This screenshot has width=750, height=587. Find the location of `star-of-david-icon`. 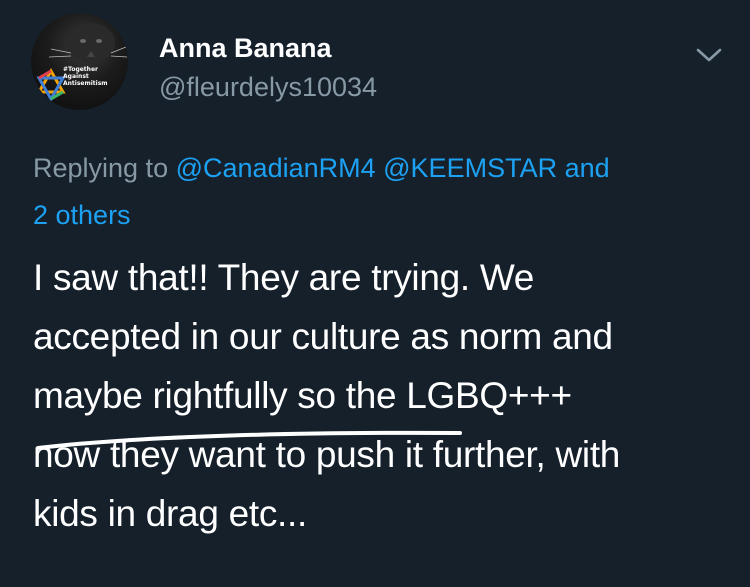

star-of-david-icon is located at coordinates (51, 85).